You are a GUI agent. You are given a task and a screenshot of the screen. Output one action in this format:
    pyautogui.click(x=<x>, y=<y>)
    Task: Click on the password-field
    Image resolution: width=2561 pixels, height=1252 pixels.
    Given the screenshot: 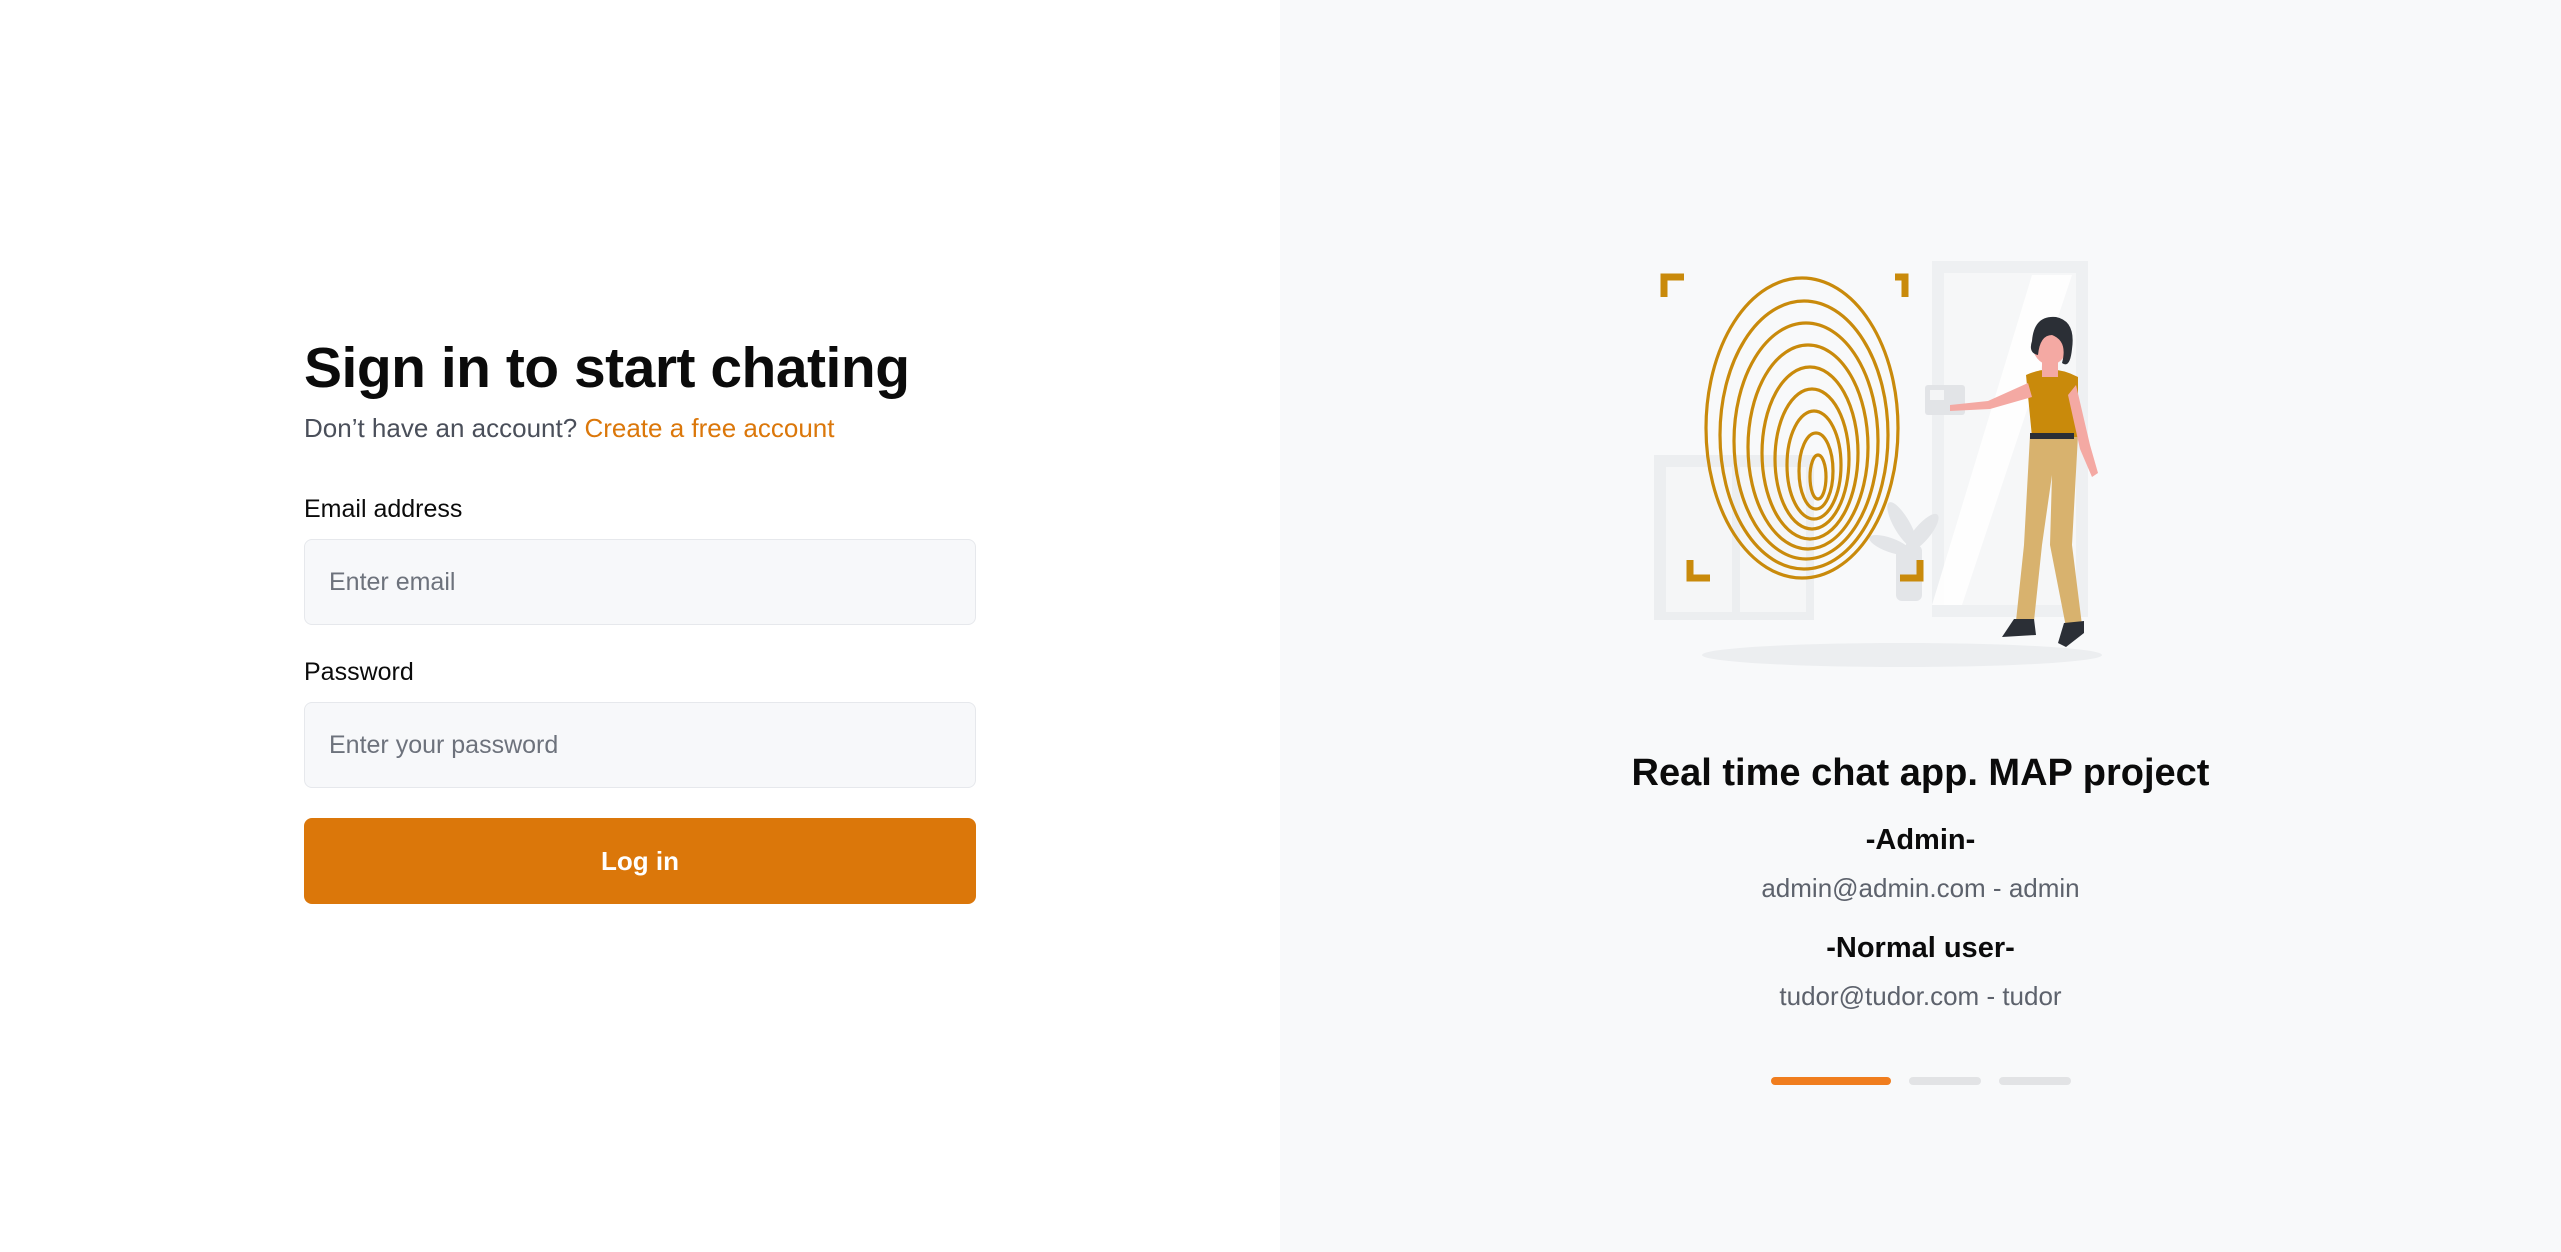 What is the action you would take?
    pyautogui.click(x=640, y=745)
    